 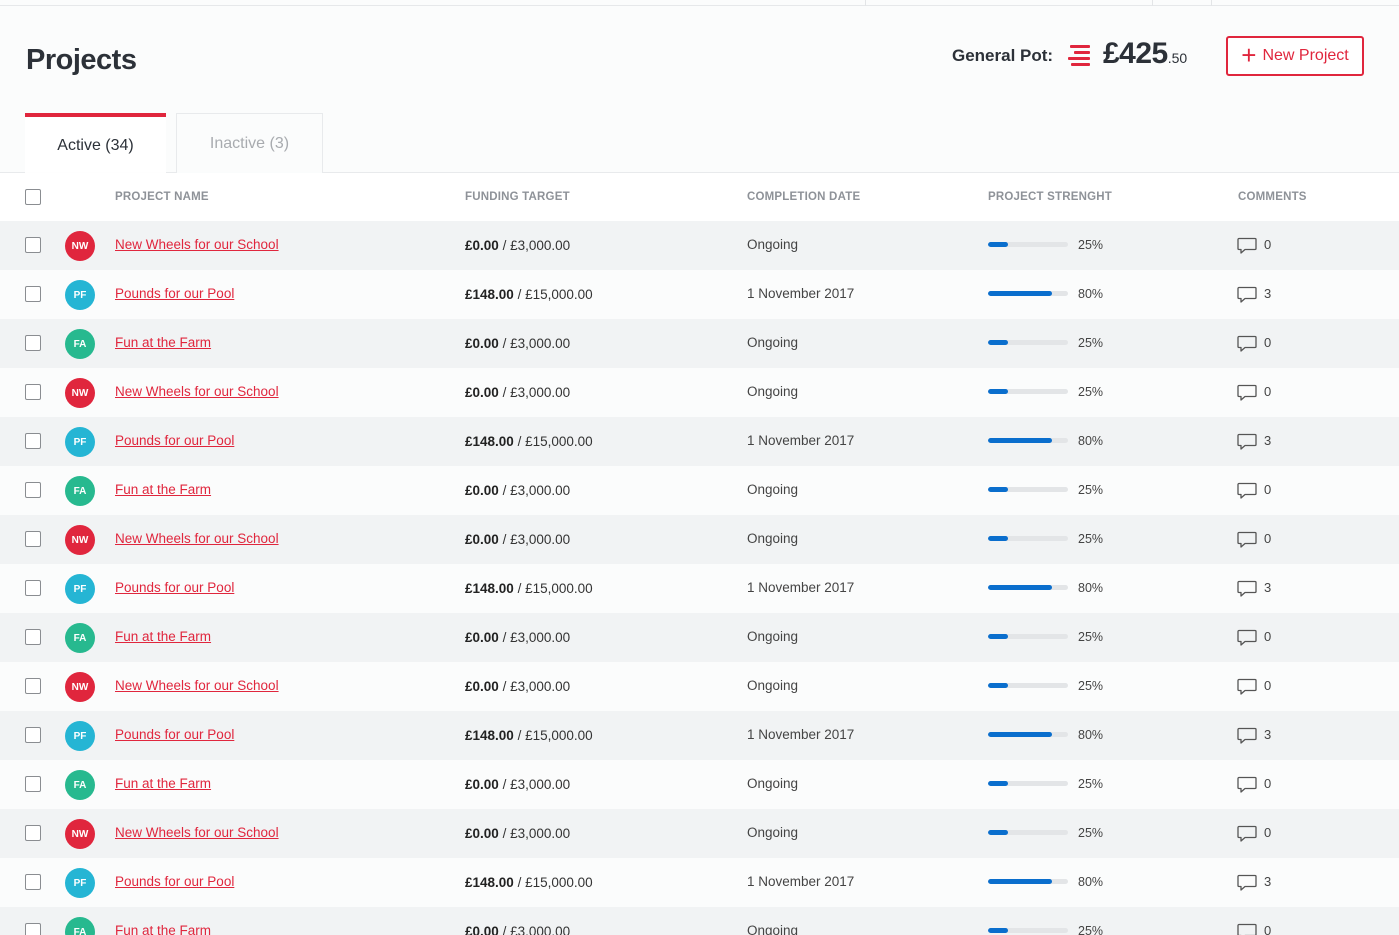 I want to click on strength-percent: 25%, so click(x=1091, y=343).